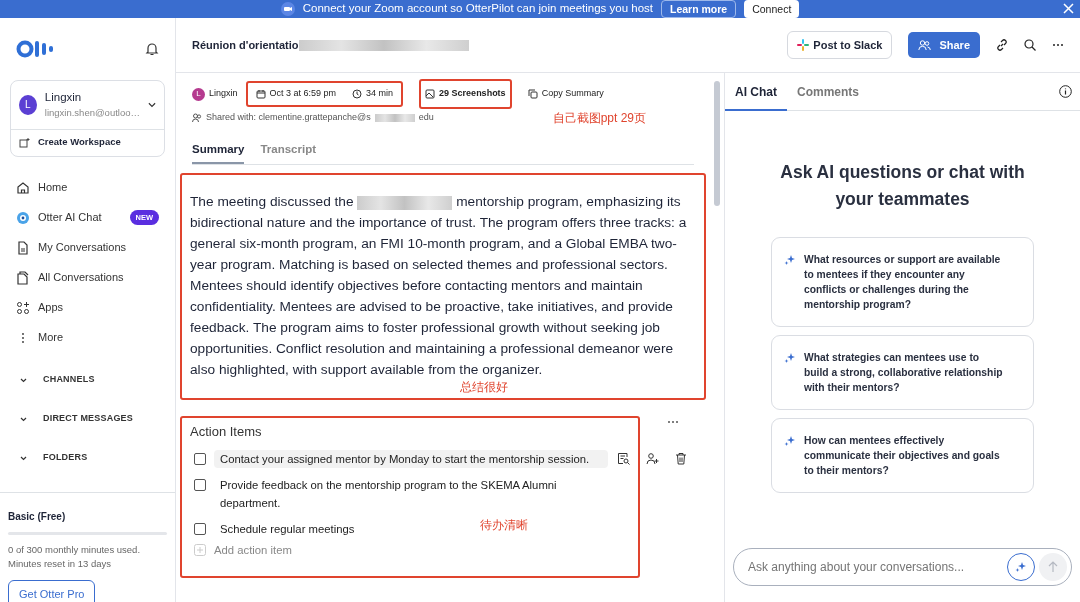 This screenshot has width=1080, height=602. I want to click on document-icon, so click(23, 247).